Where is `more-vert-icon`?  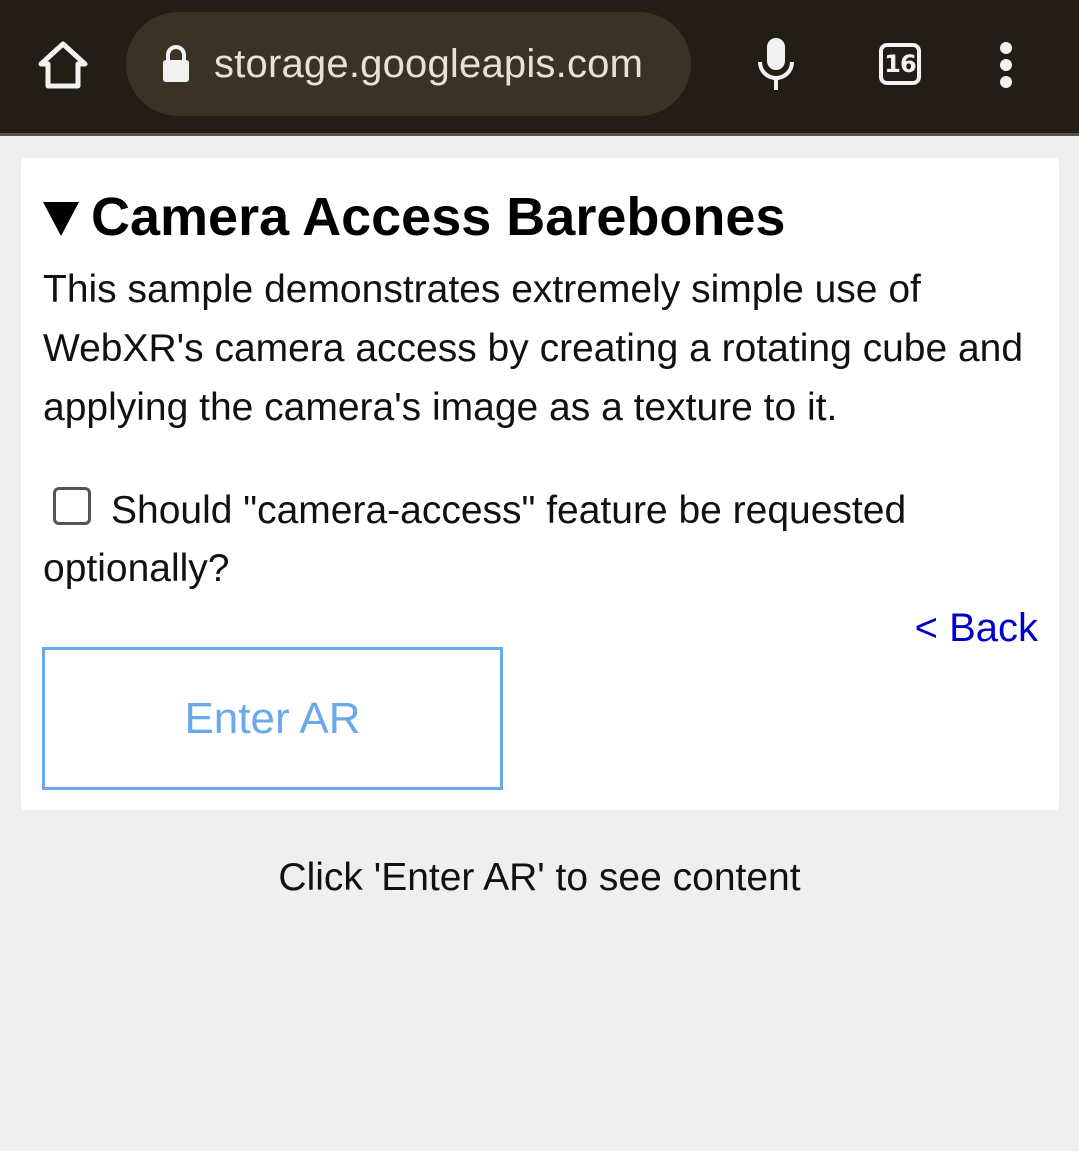 more-vert-icon is located at coordinates (1006, 65).